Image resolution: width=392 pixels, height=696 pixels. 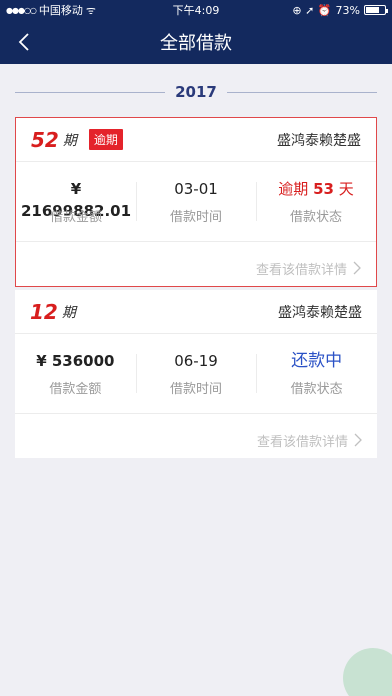 I want to click on chevron-left-icon, so click(x=23, y=42).